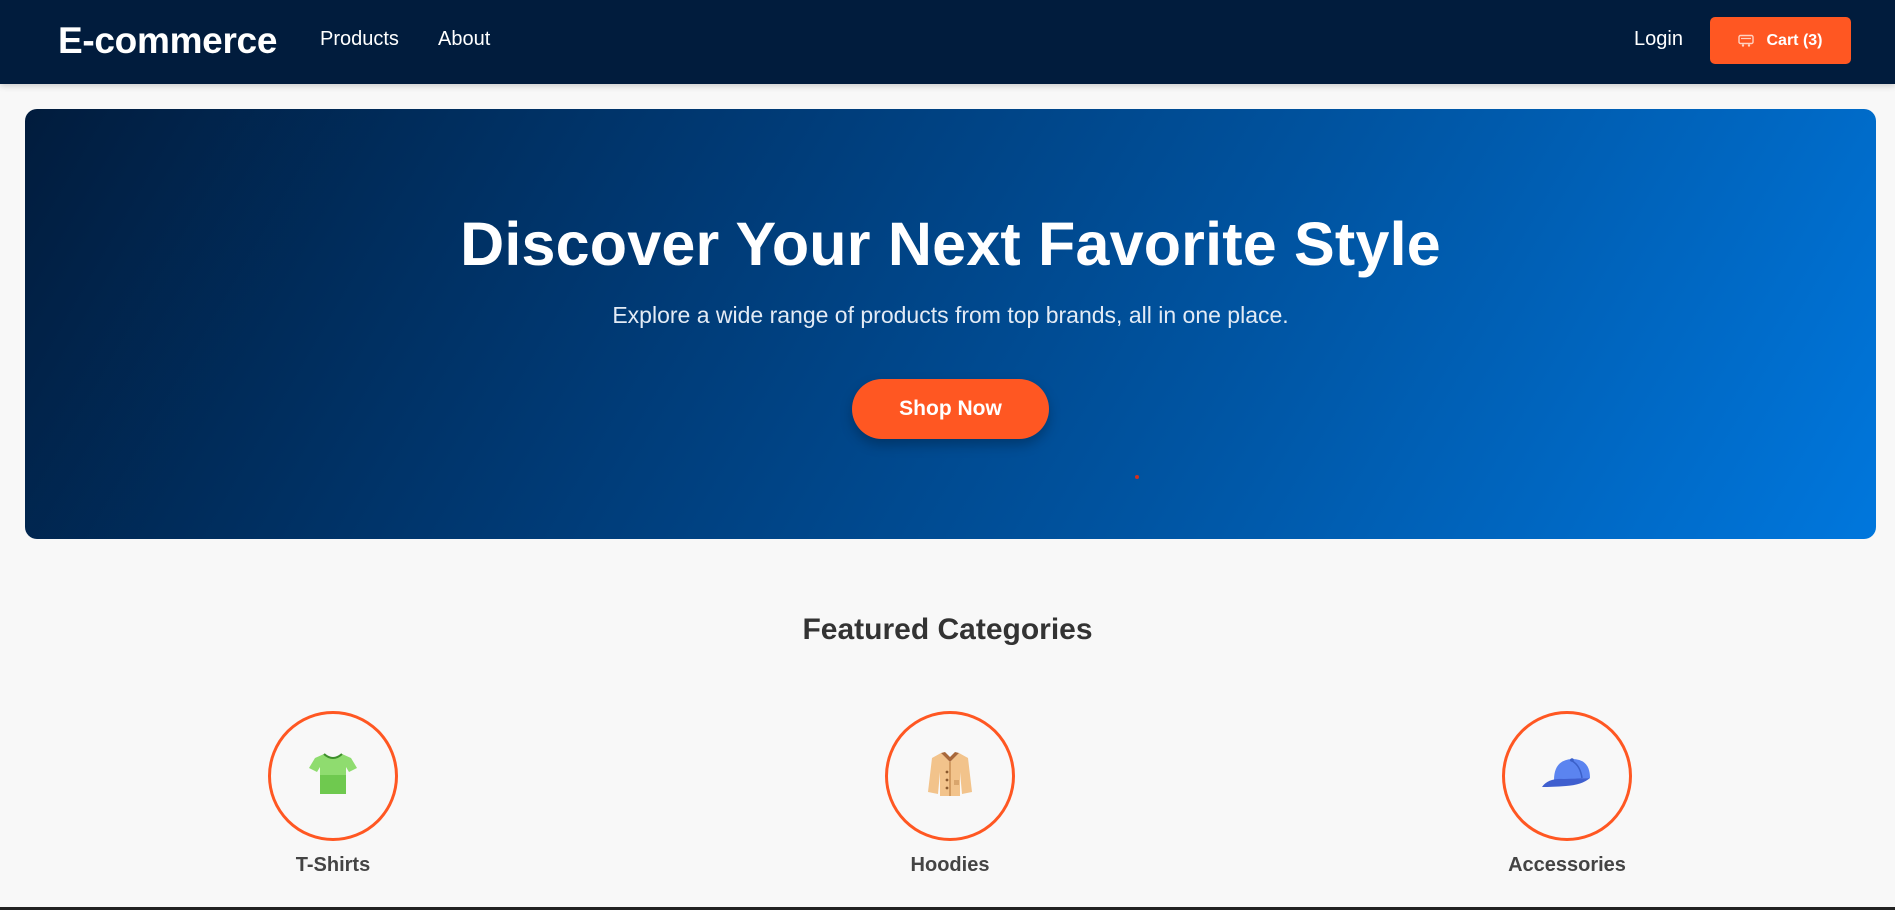 The image size is (1895, 910). I want to click on category-hoodies-circle, so click(950, 776).